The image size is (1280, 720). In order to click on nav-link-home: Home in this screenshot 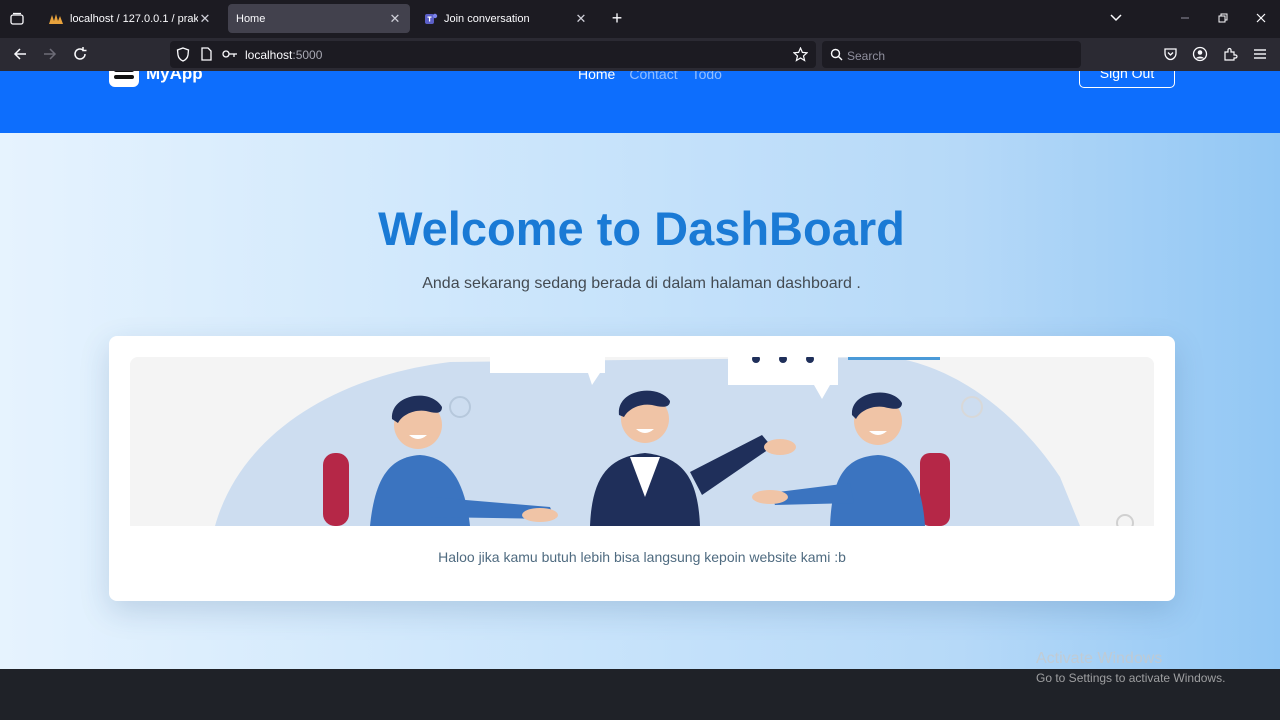, I will do `click(596, 76)`.